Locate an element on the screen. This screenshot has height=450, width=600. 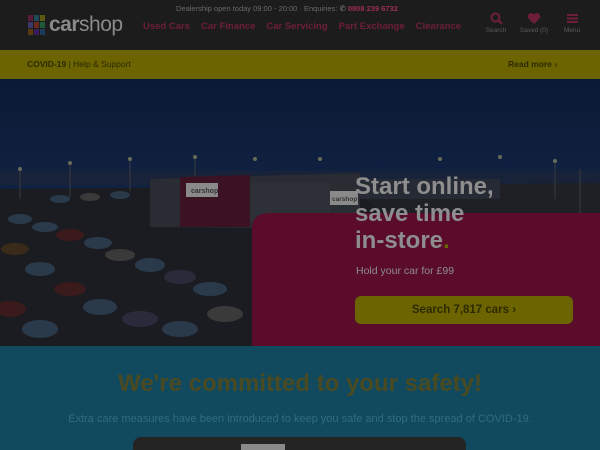
safety-image is located at coordinates (299, 443).